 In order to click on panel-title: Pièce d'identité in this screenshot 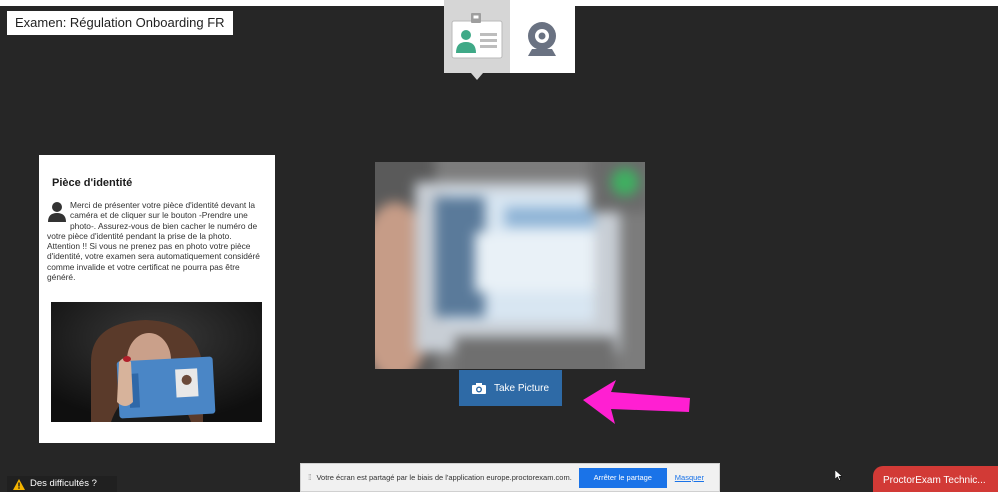, I will do `click(92, 183)`.